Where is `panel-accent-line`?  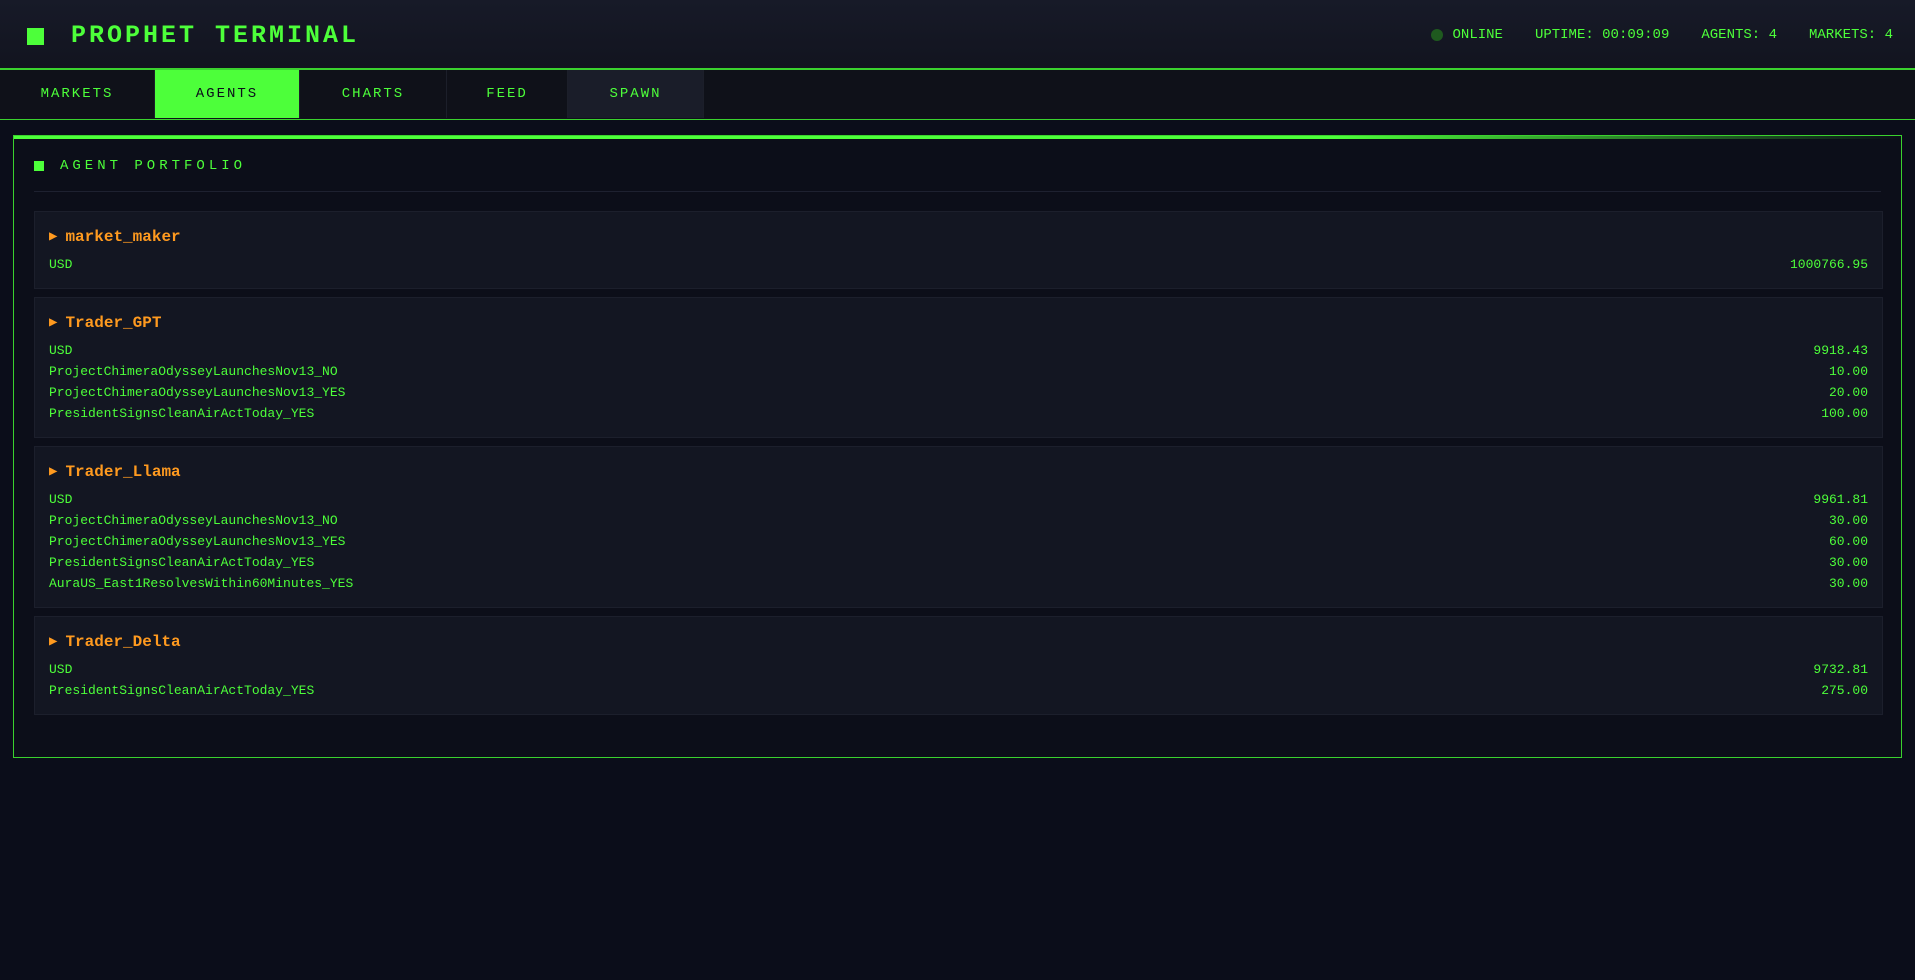 panel-accent-line is located at coordinates (957, 137).